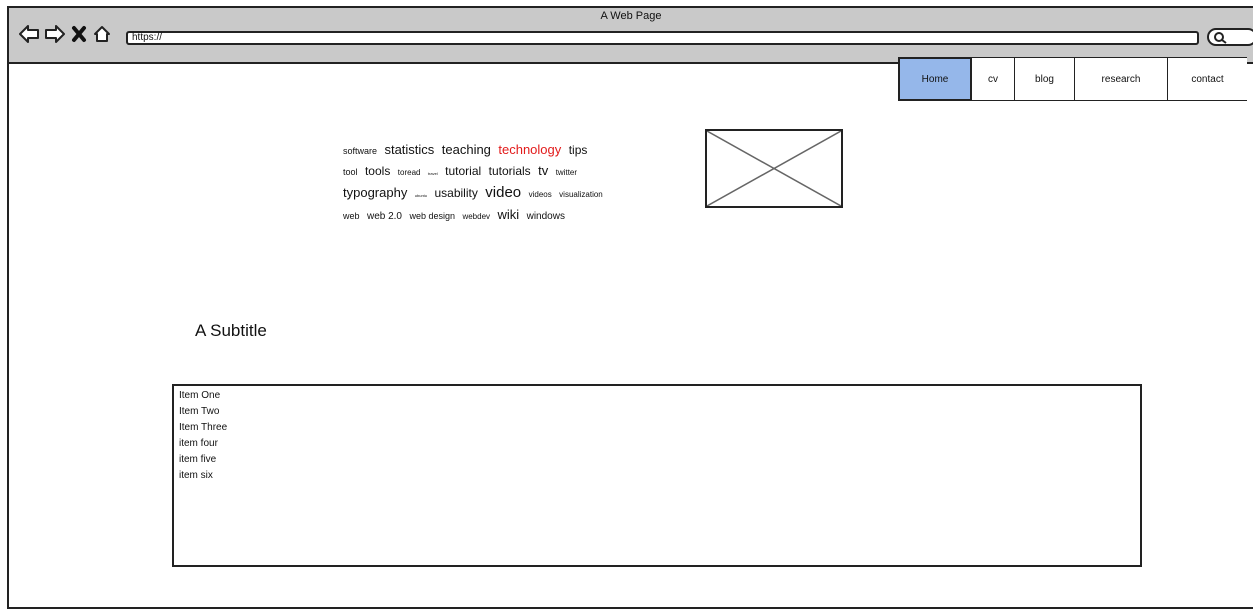 Image resolution: width=1253 pixels, height=611 pixels. What do you see at coordinates (409, 172) in the screenshot?
I see `tag-link: toread` at bounding box center [409, 172].